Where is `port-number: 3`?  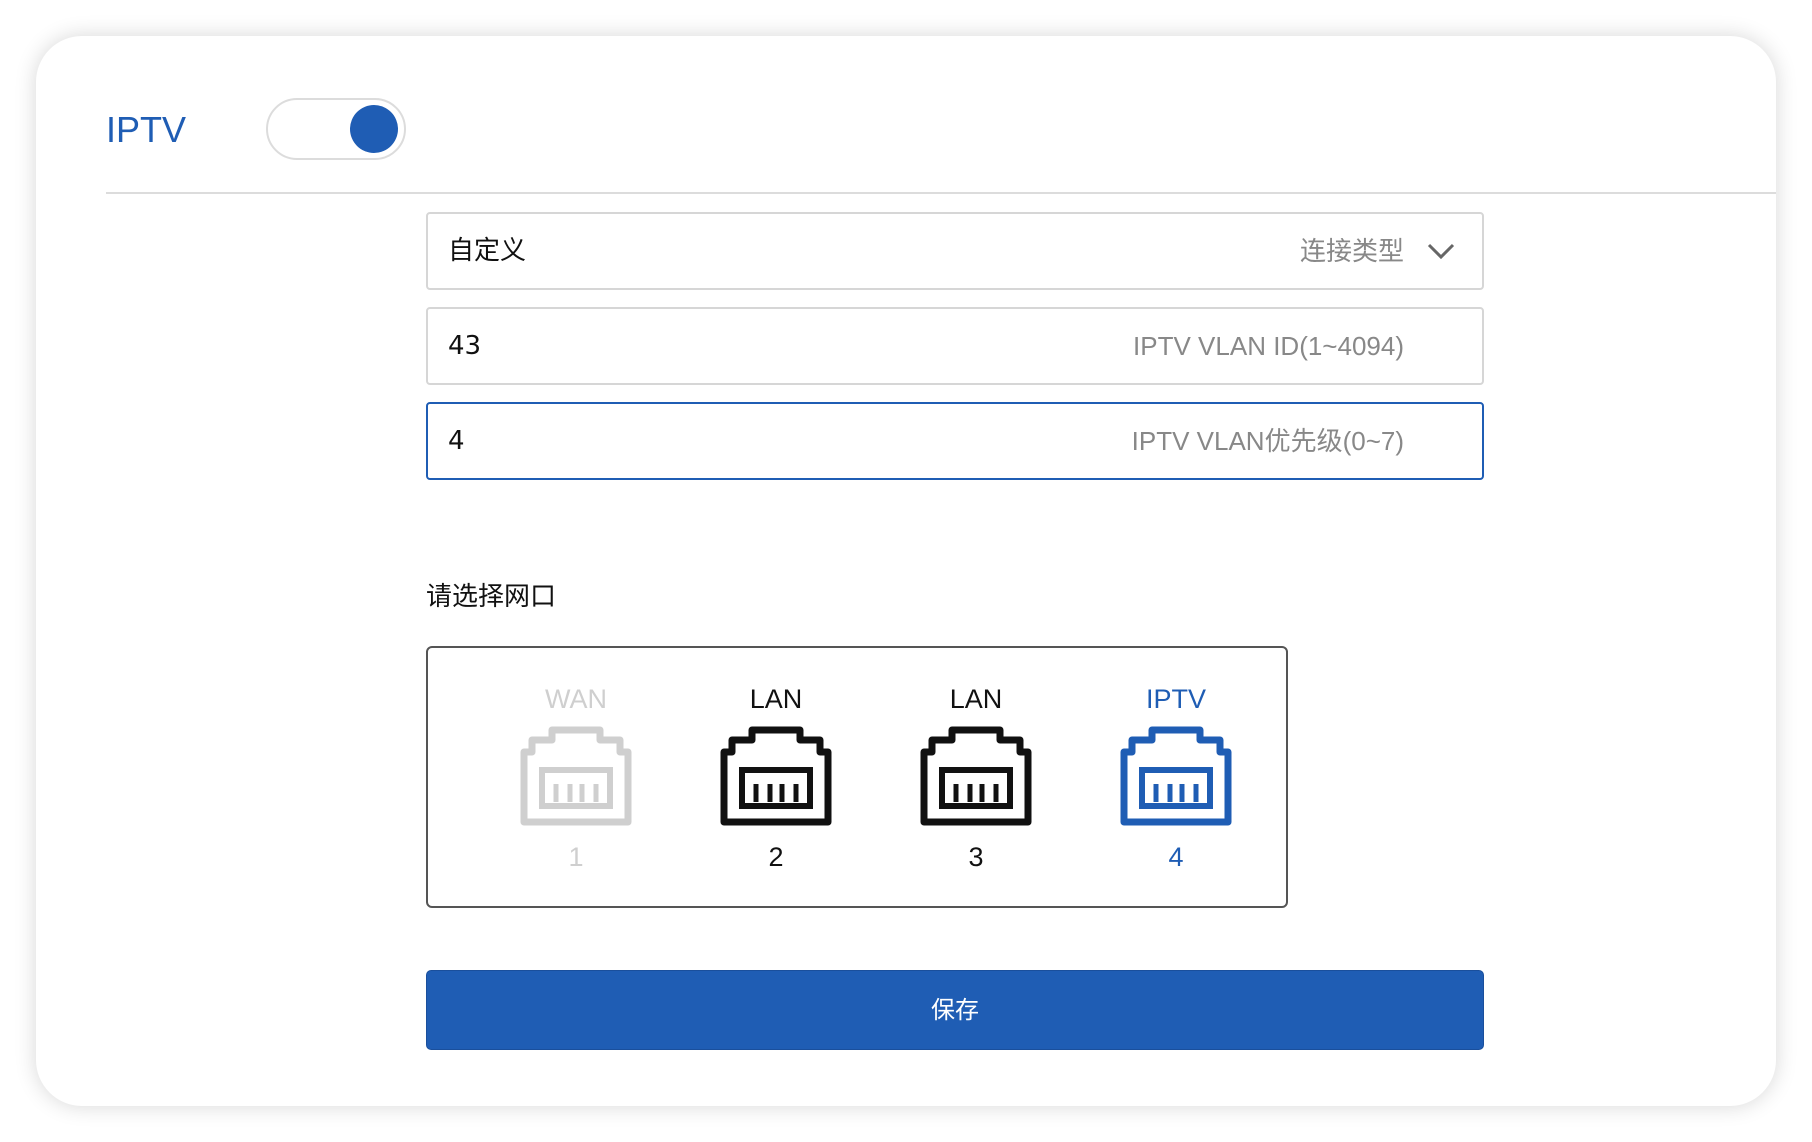
port-number: 3 is located at coordinates (976, 857).